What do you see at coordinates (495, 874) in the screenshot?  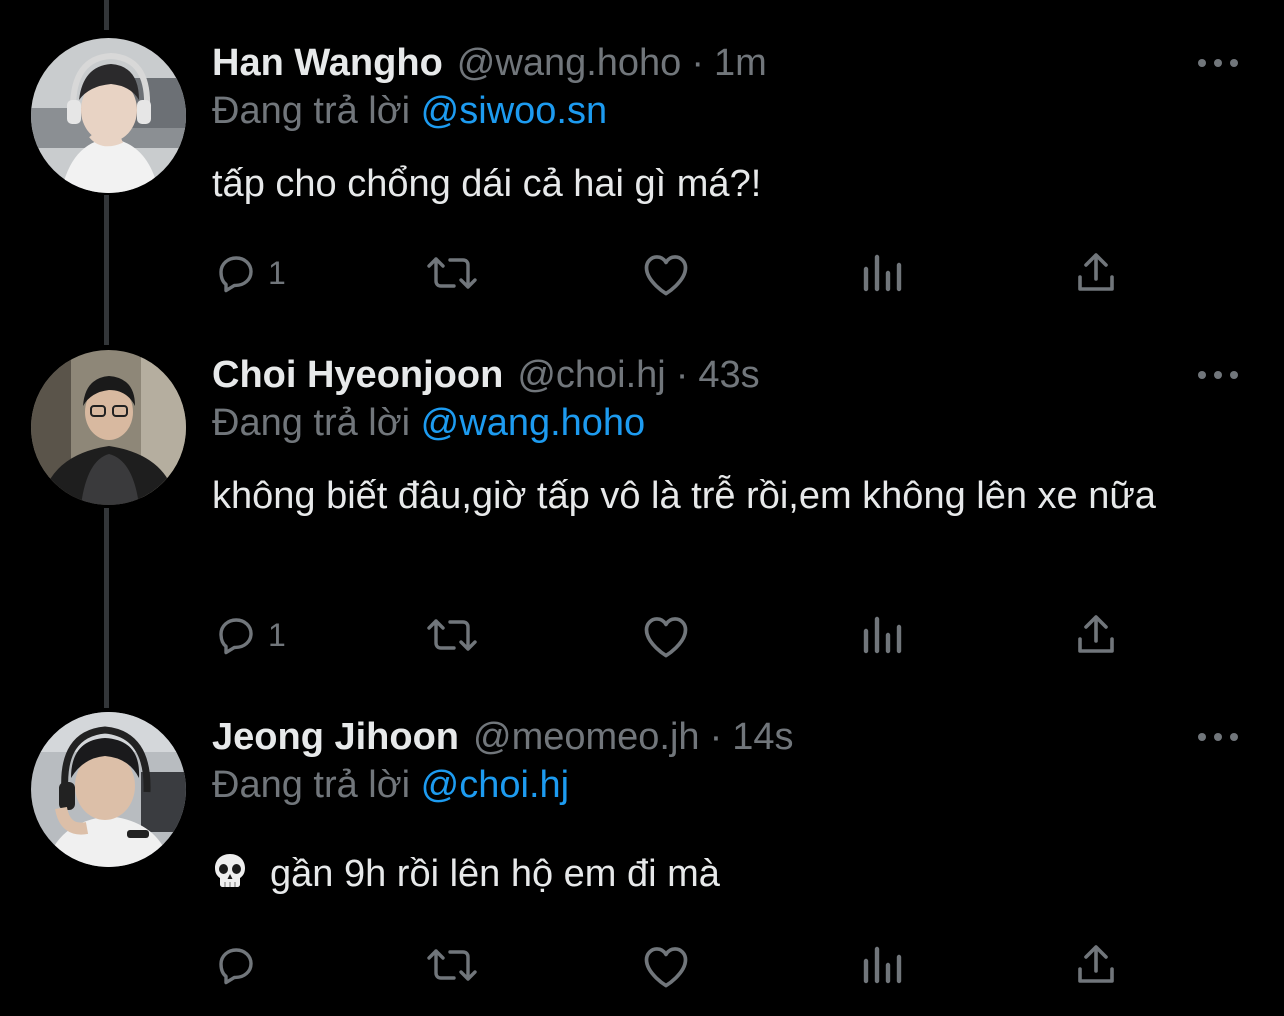 I see `tweet-text: gần 9h rồi lên hộ em đi mà` at bounding box center [495, 874].